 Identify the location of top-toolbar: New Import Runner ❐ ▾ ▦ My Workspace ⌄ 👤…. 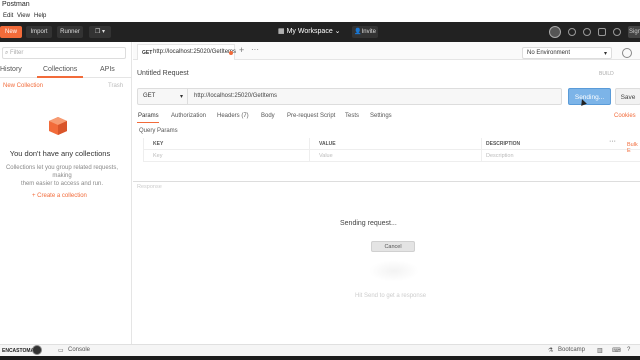
(320, 32).